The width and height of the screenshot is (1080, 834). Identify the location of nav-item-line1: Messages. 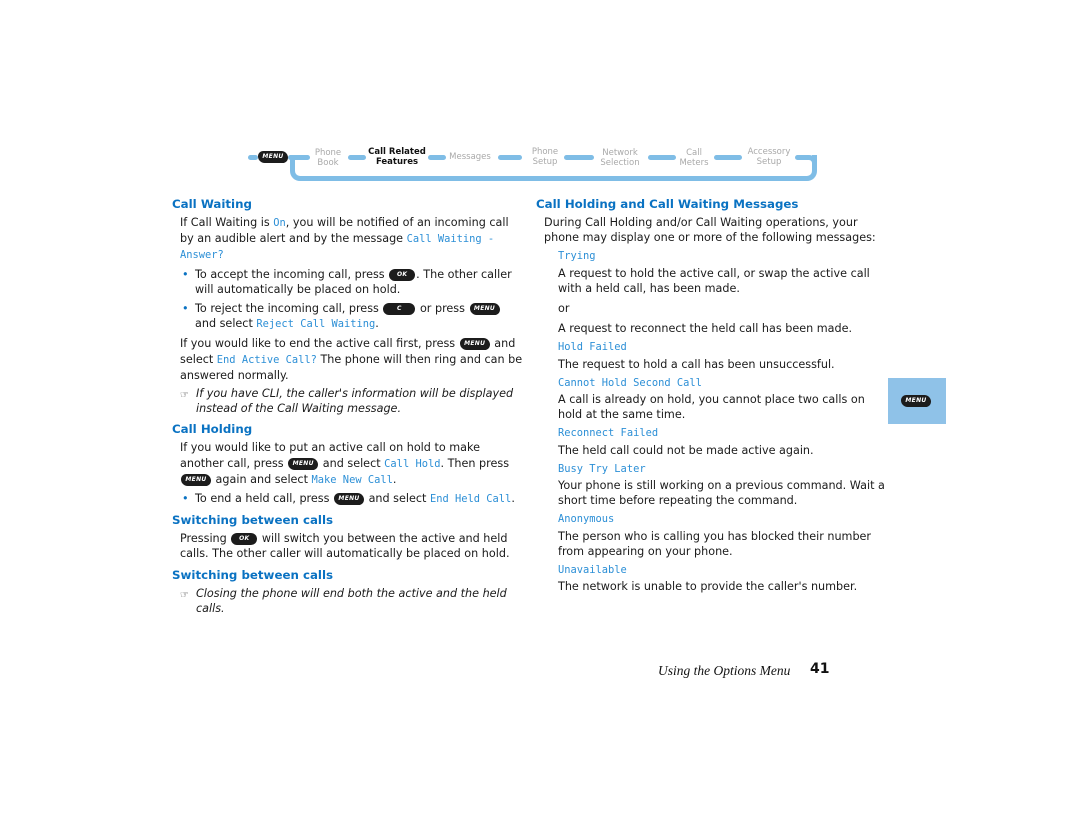
(470, 157).